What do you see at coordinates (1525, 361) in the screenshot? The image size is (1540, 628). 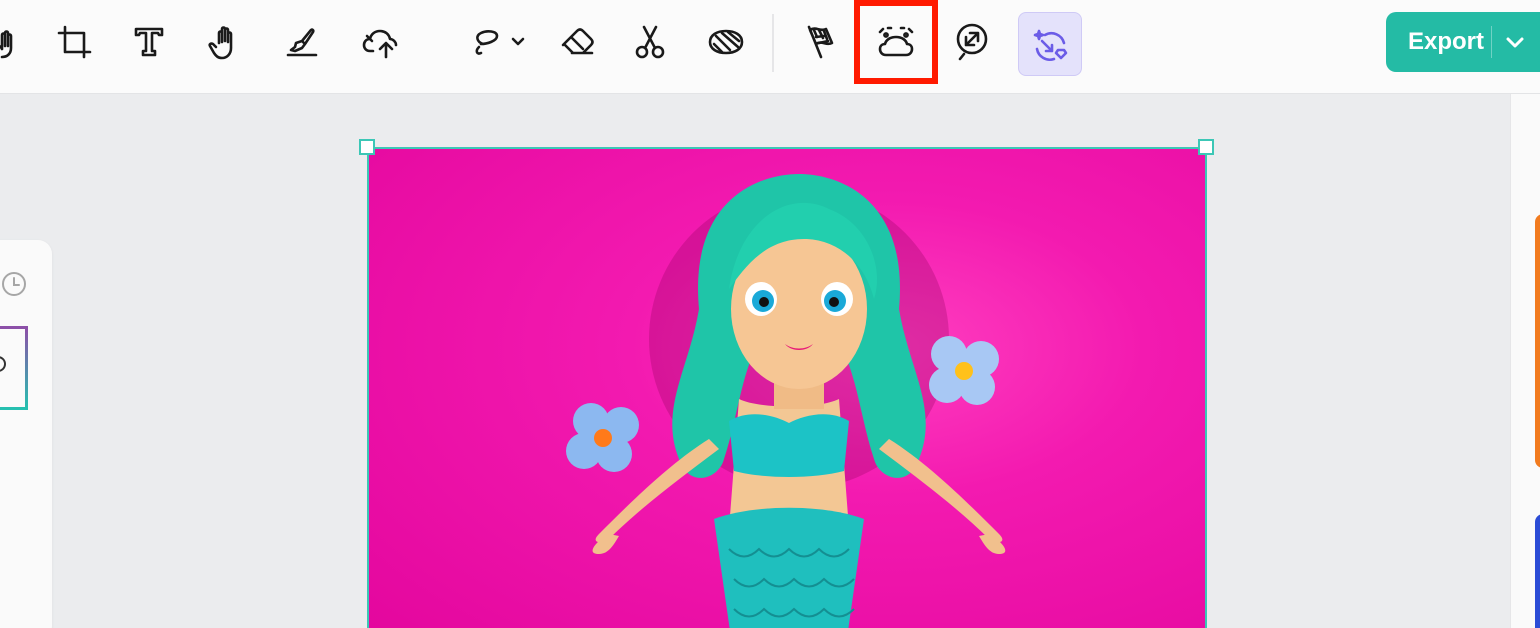 I see `right-properties-panel` at bounding box center [1525, 361].